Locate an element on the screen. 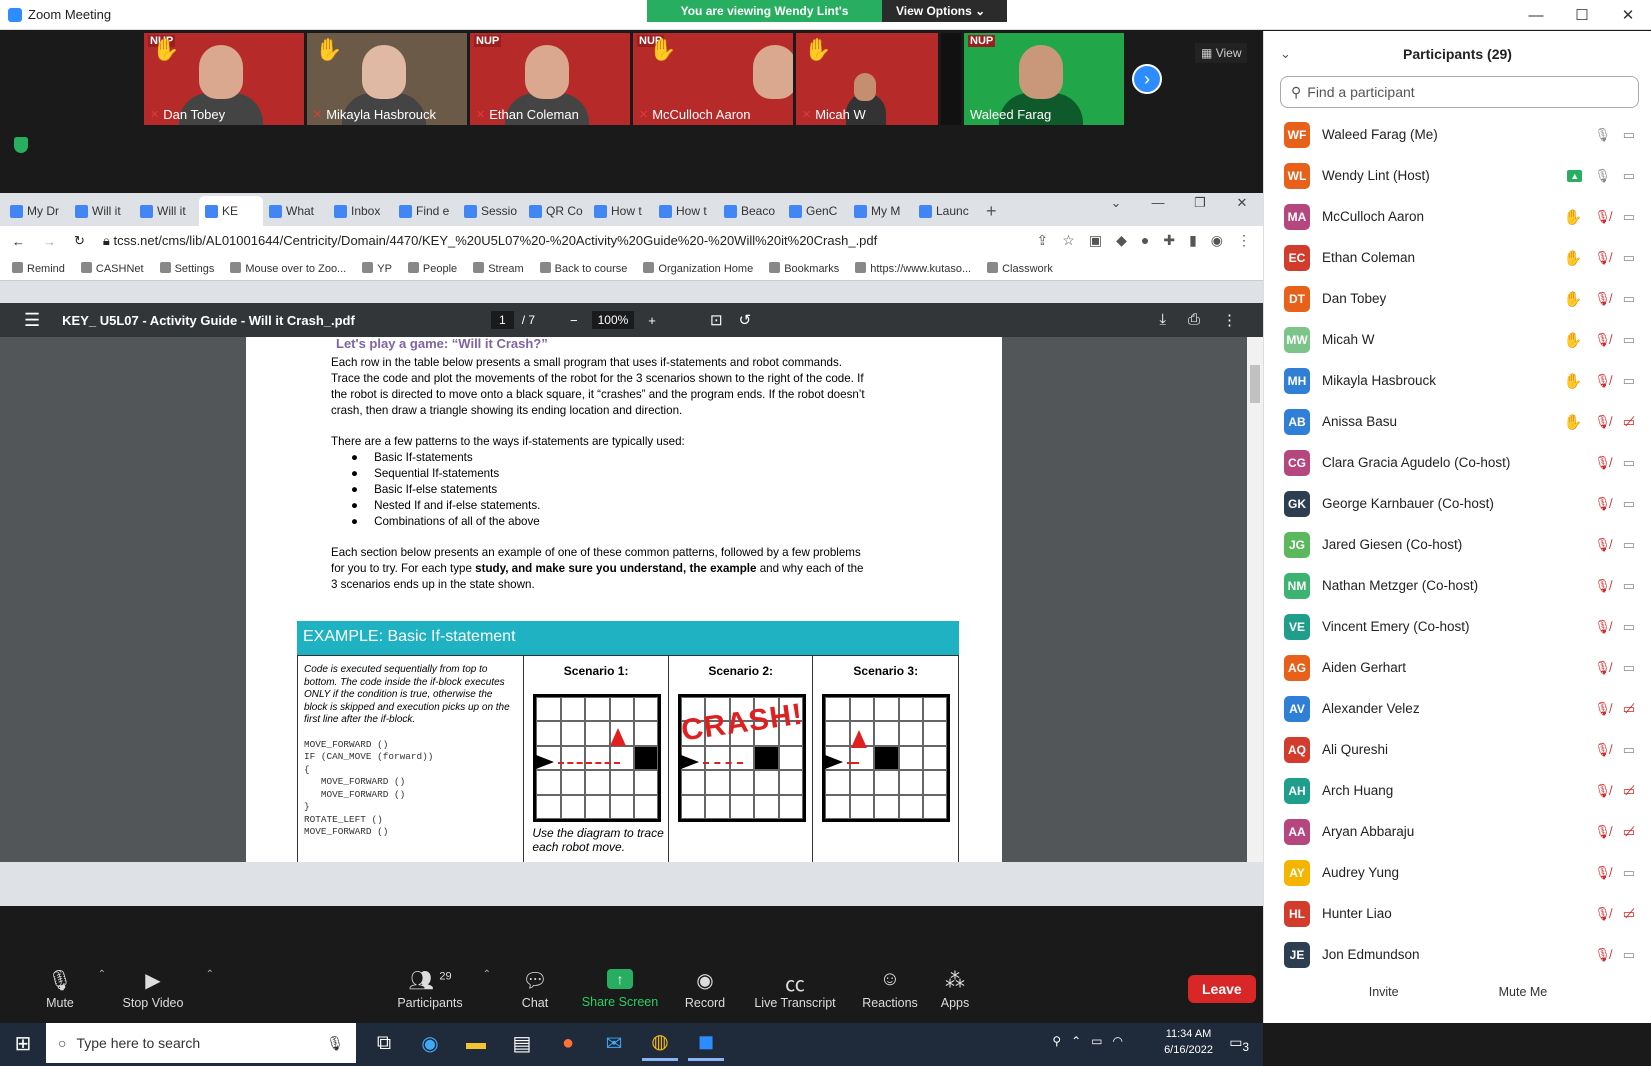 Image resolution: width=1651 pixels, height=1066 pixels. zoom-level-input: 100% is located at coordinates (613, 320).